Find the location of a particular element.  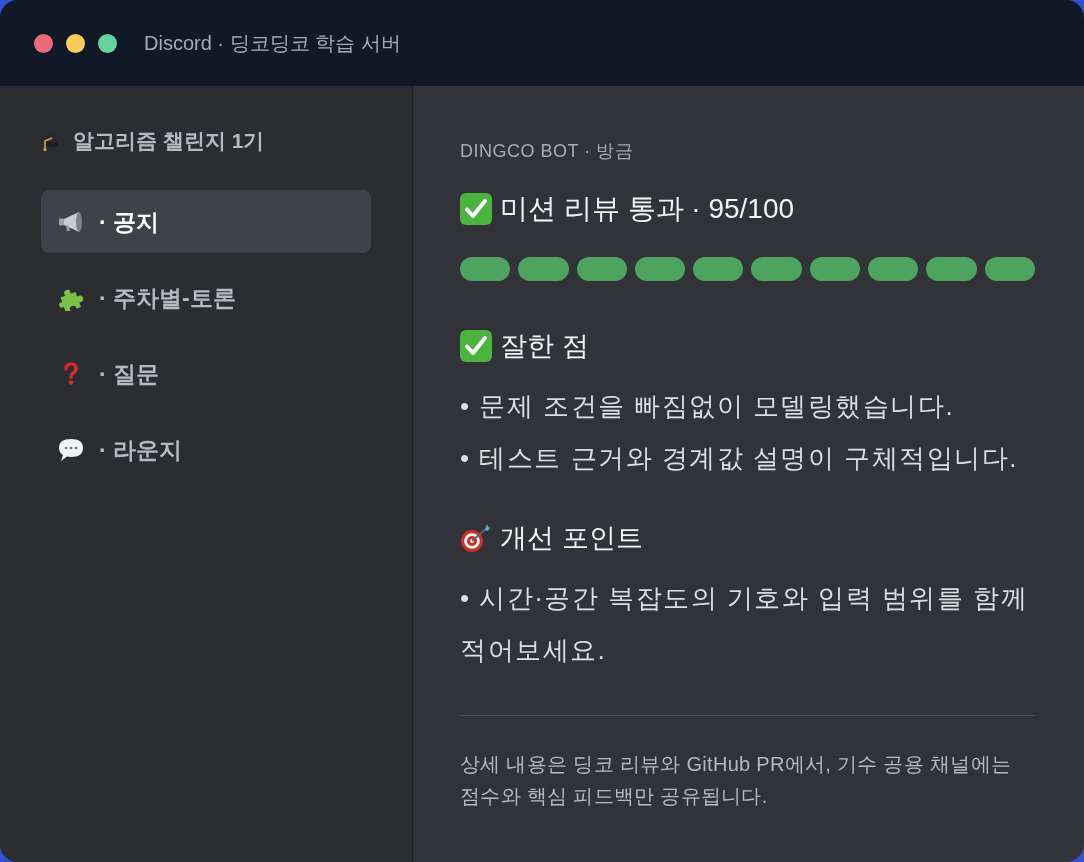

megaphone-icon is located at coordinates (71, 221).